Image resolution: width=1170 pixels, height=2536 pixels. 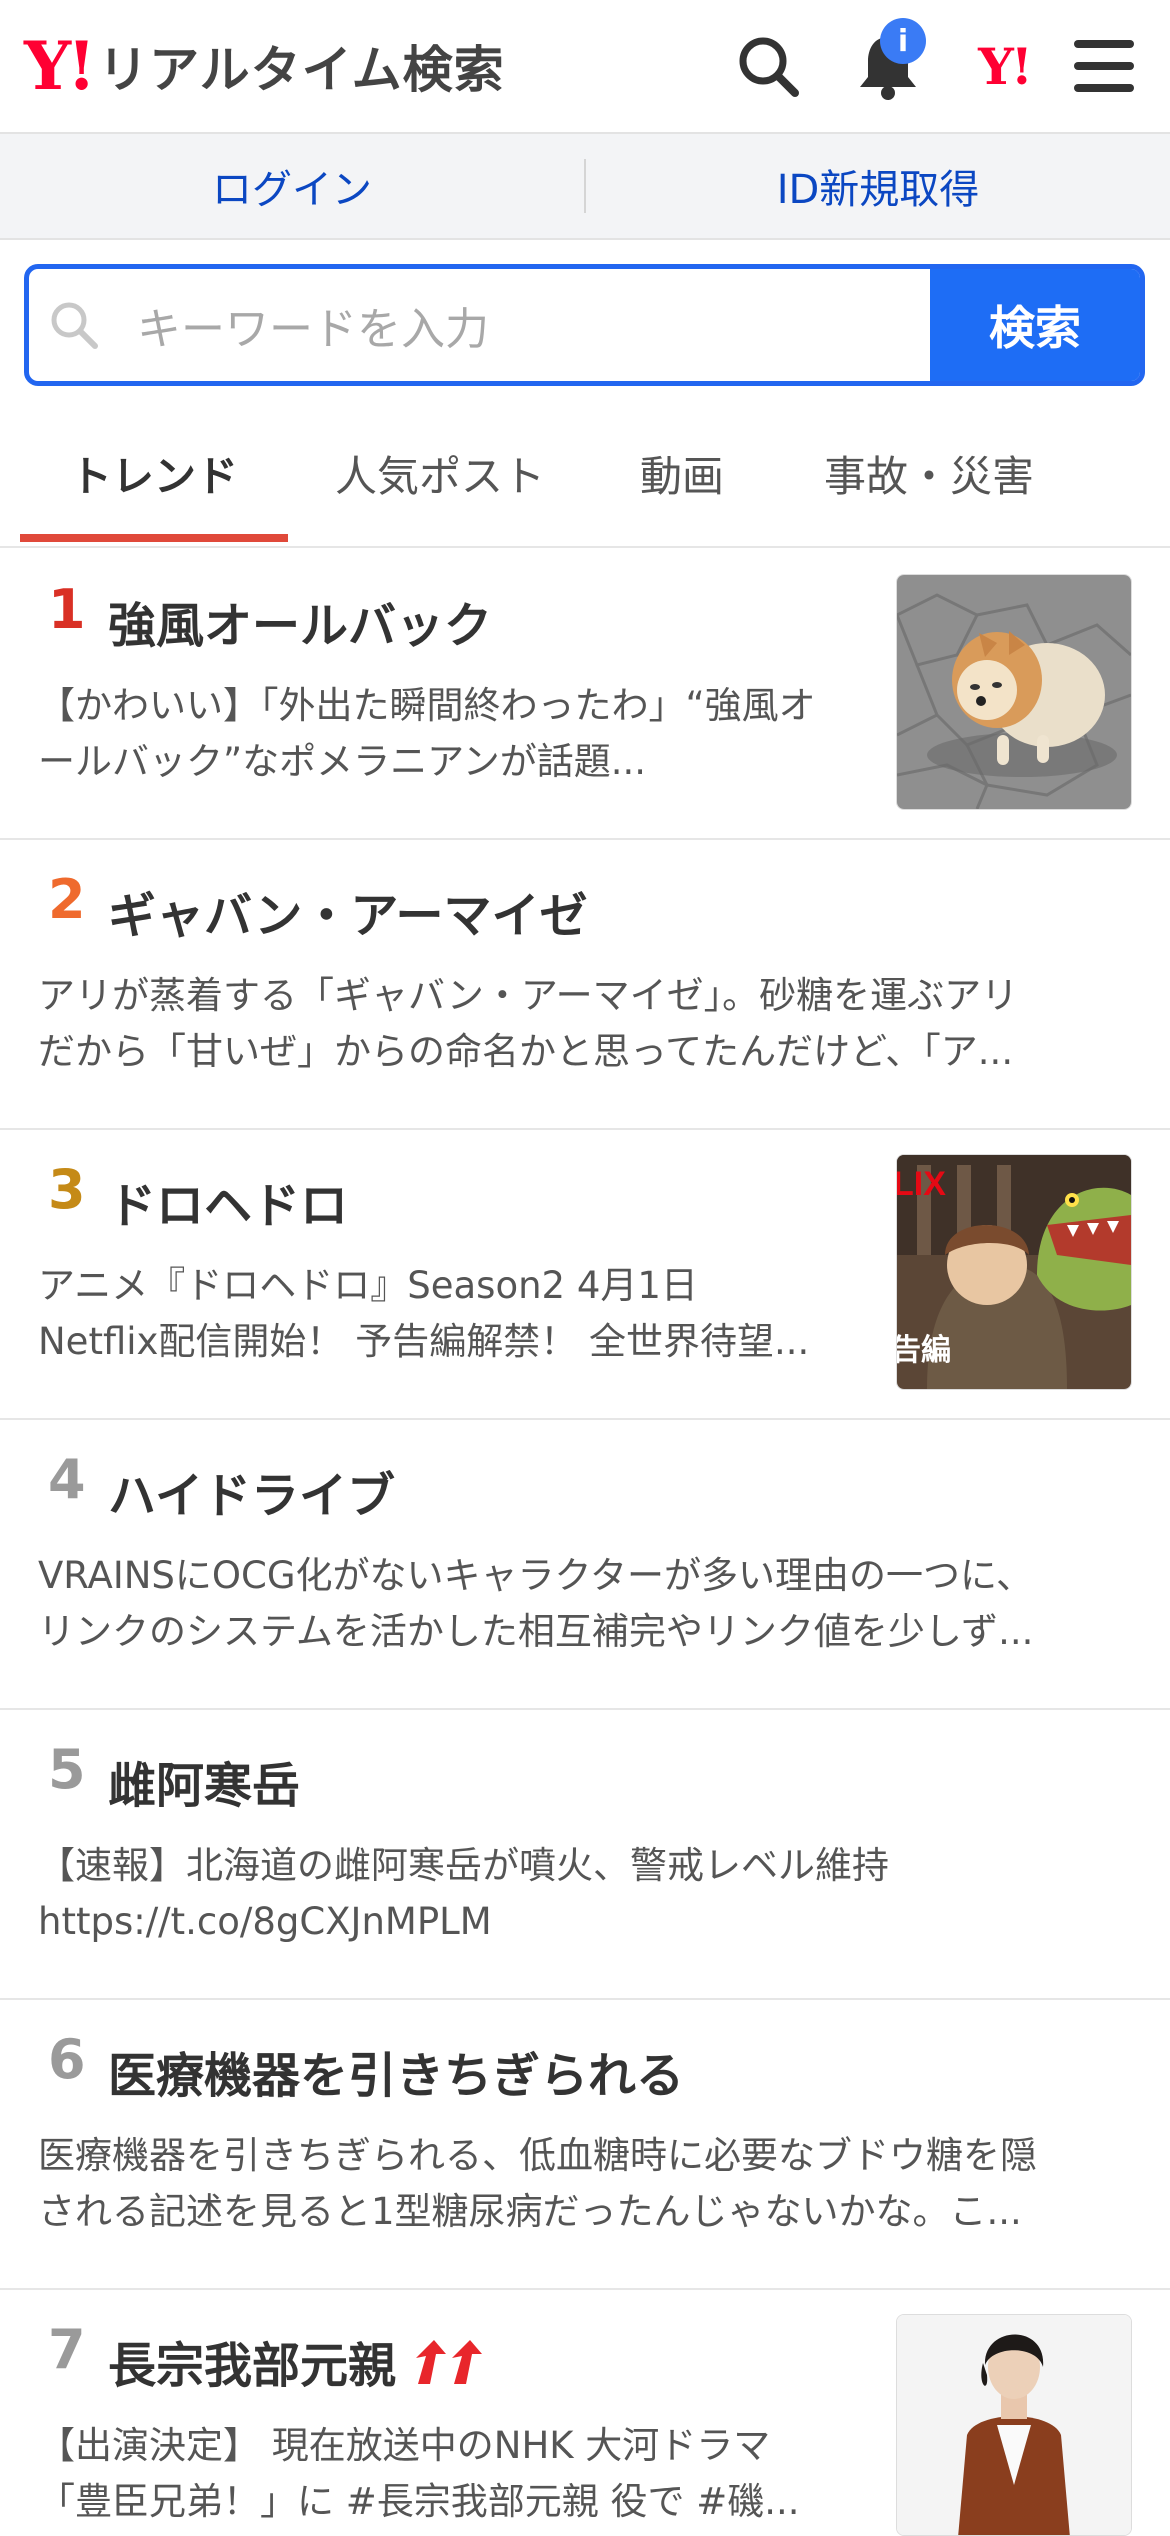 I want to click on description-link: https://t.co/8gCXJnMPLM, so click(x=583, y=1922).